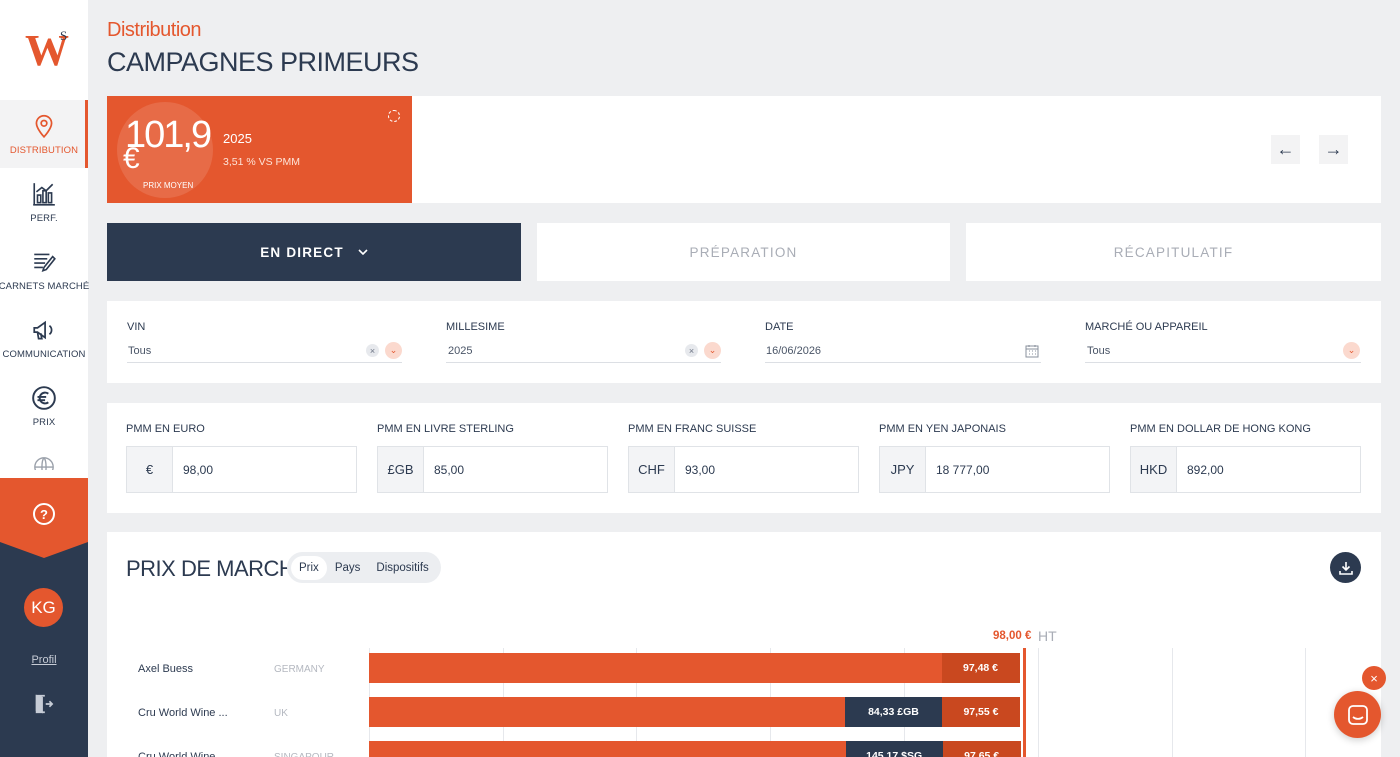  I want to click on sidebar-account-panel, so click(44, 648).